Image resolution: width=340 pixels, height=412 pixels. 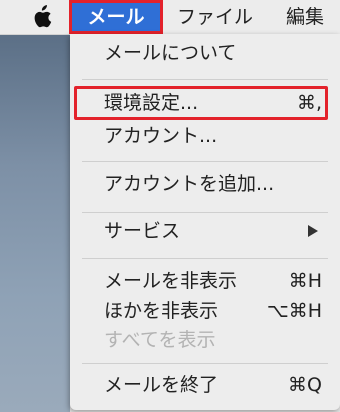 What do you see at coordinates (305, 385) in the screenshot?
I see `shortcut-label: ⌘Q` at bounding box center [305, 385].